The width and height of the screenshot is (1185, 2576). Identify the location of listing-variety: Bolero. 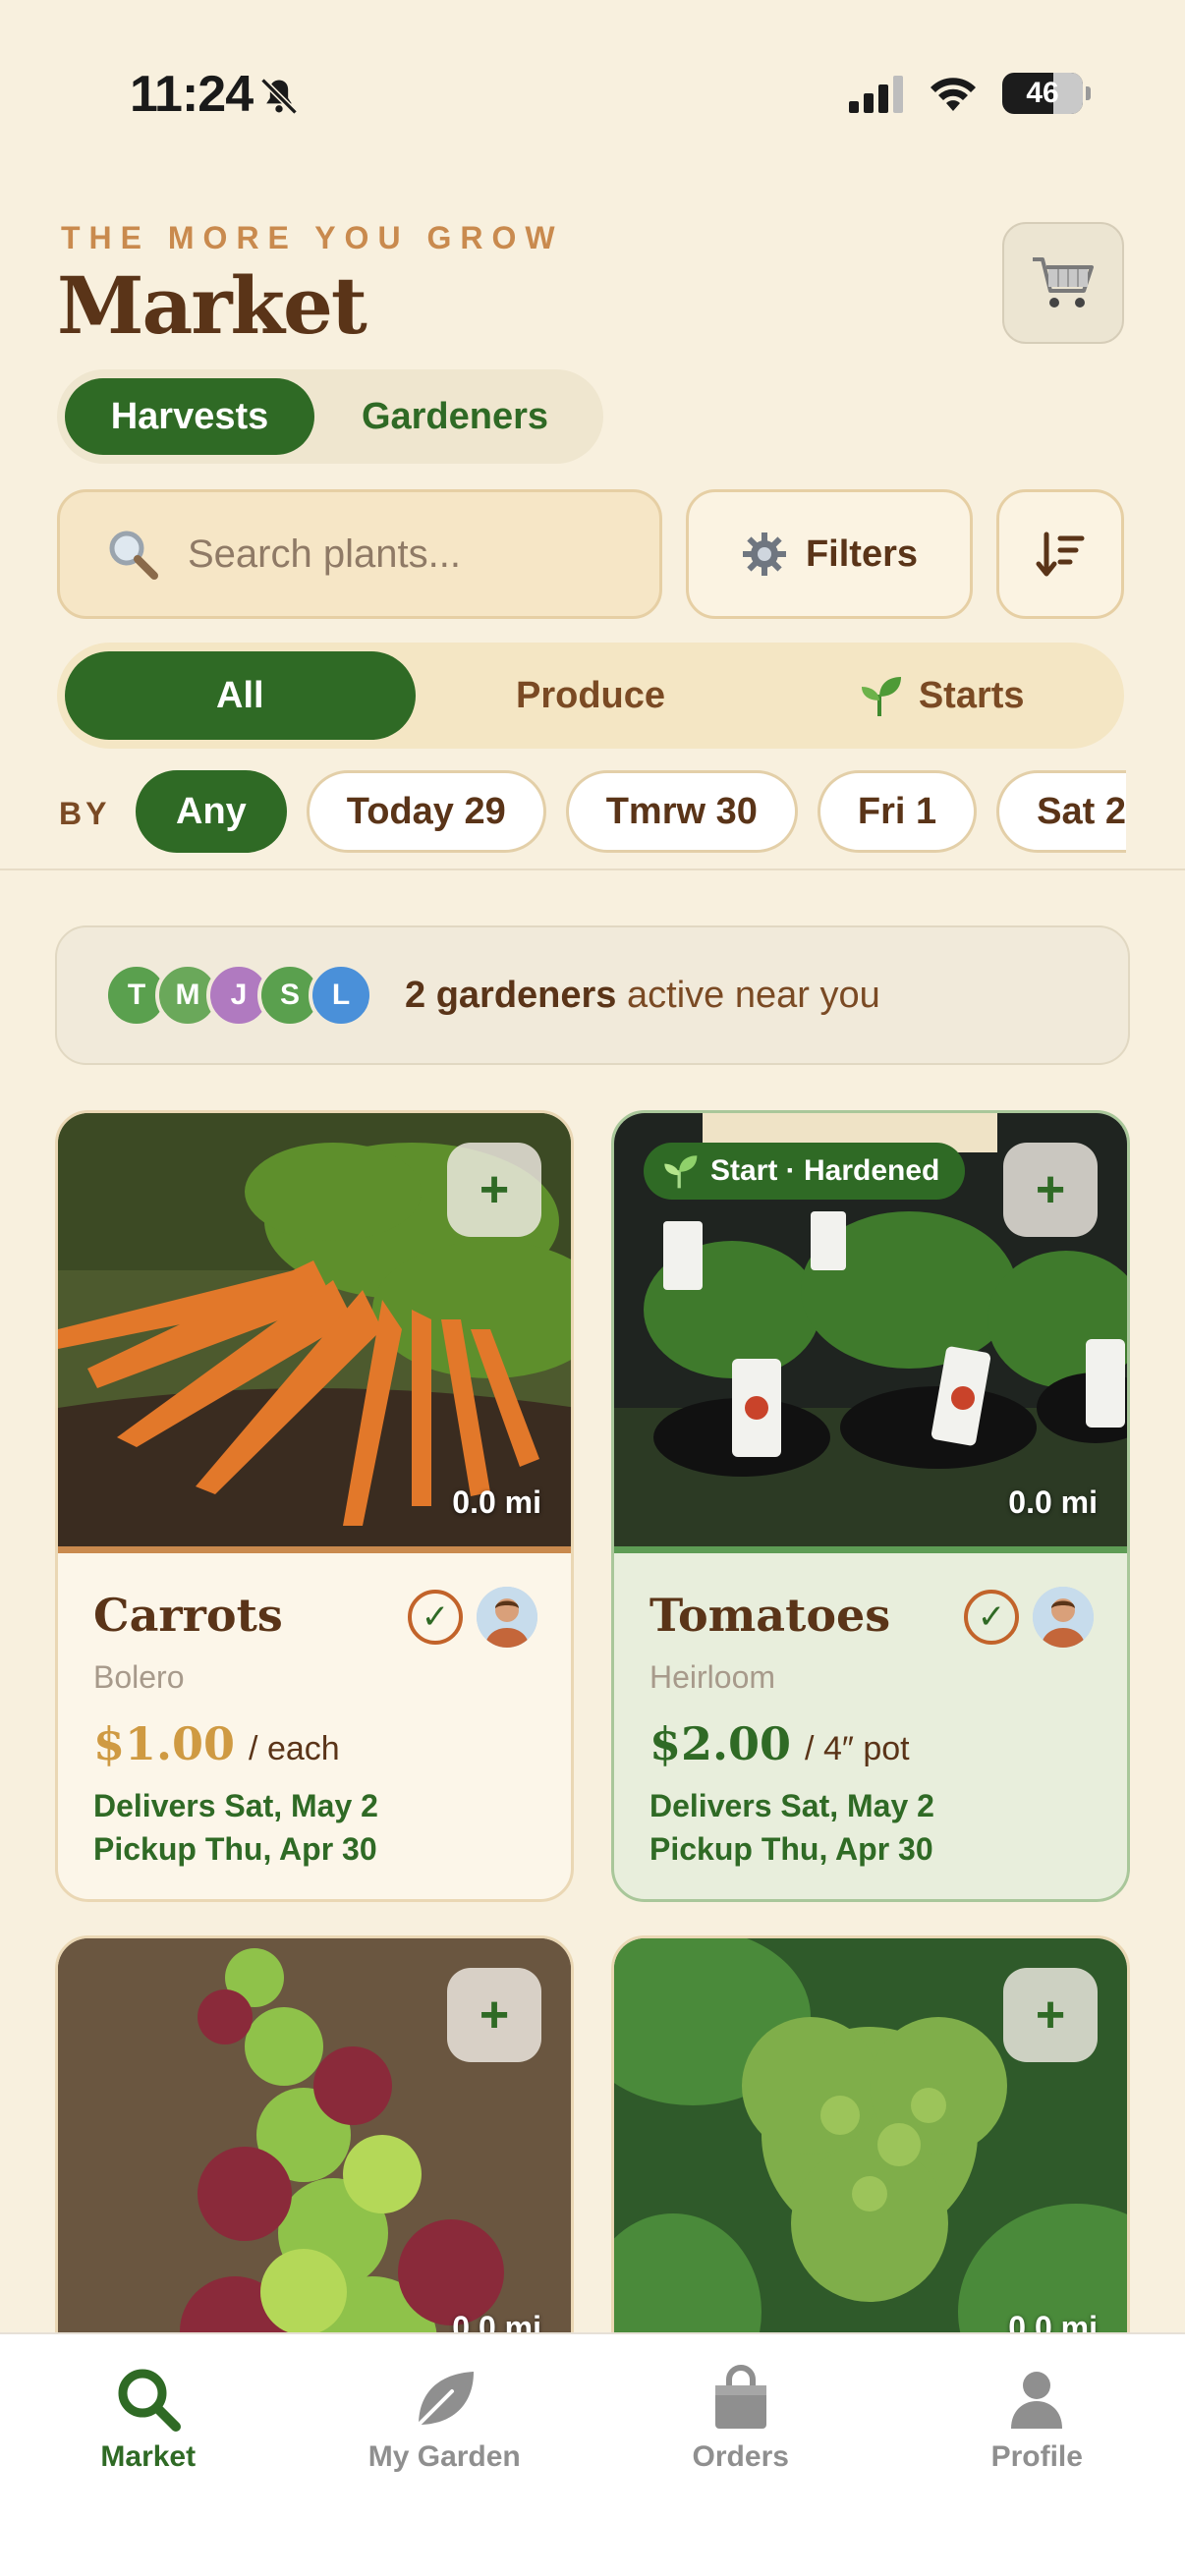
(139, 1677).